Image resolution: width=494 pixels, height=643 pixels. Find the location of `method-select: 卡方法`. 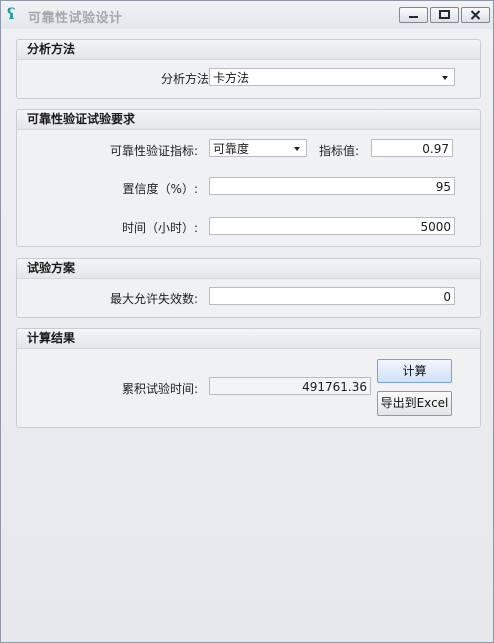

method-select: 卡方法 is located at coordinates (332, 77).